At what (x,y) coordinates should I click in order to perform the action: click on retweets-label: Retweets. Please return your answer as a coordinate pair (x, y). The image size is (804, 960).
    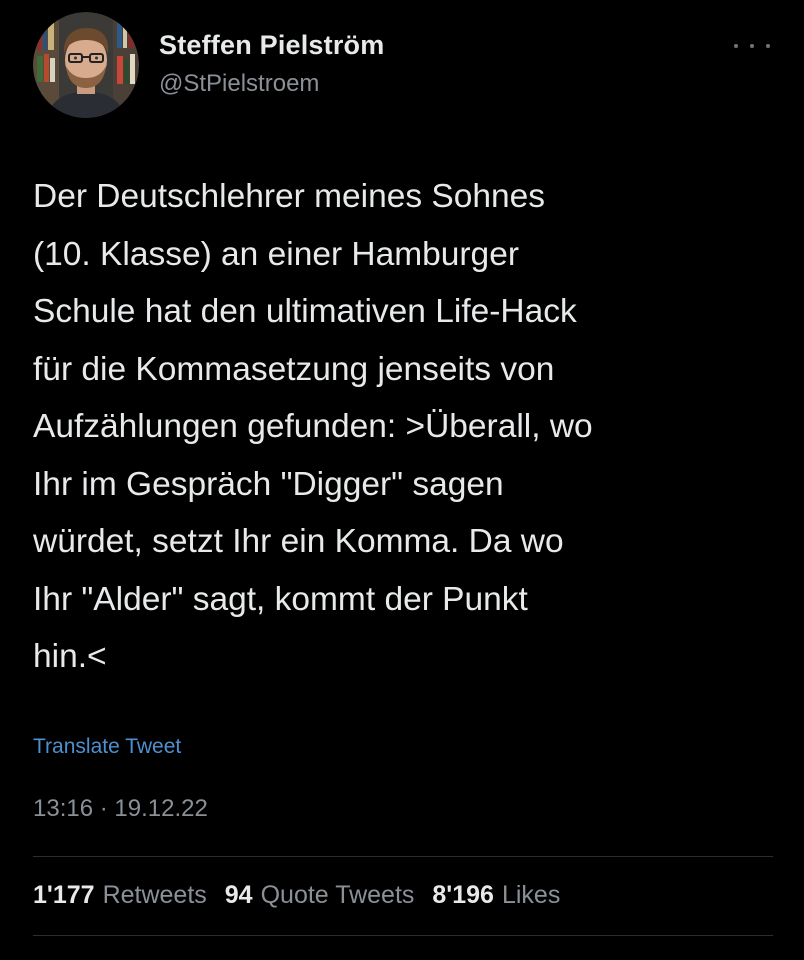
    Looking at the image, I should click on (154, 895).